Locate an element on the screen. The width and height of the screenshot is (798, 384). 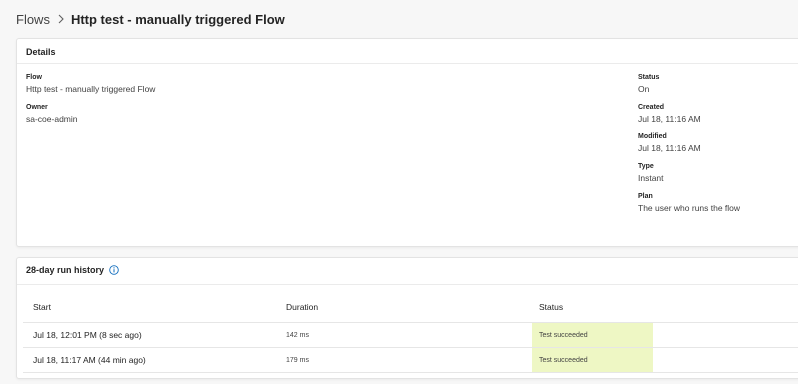
run-history-divider is located at coordinates (407, 284).